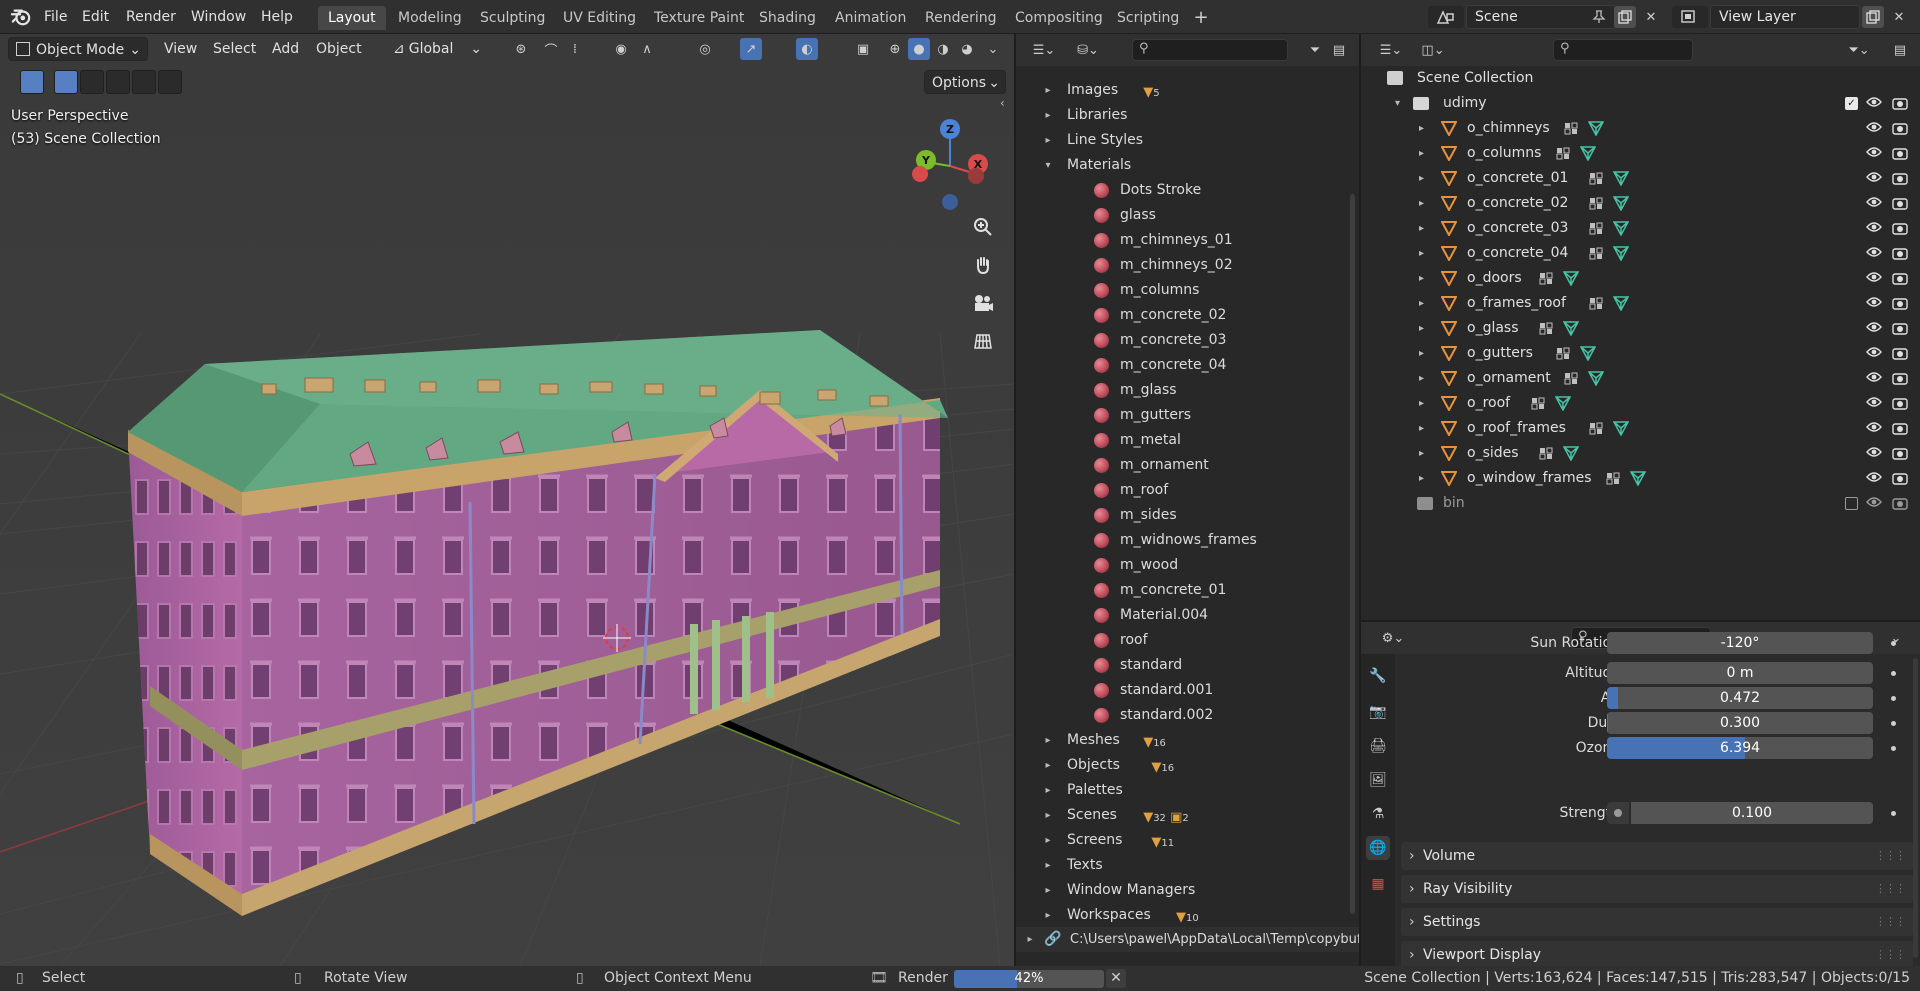 This screenshot has width=1920, height=991. Describe the element at coordinates (1640, 228) in the screenshot. I see `object-row: ▸ o_concrete_03` at that location.